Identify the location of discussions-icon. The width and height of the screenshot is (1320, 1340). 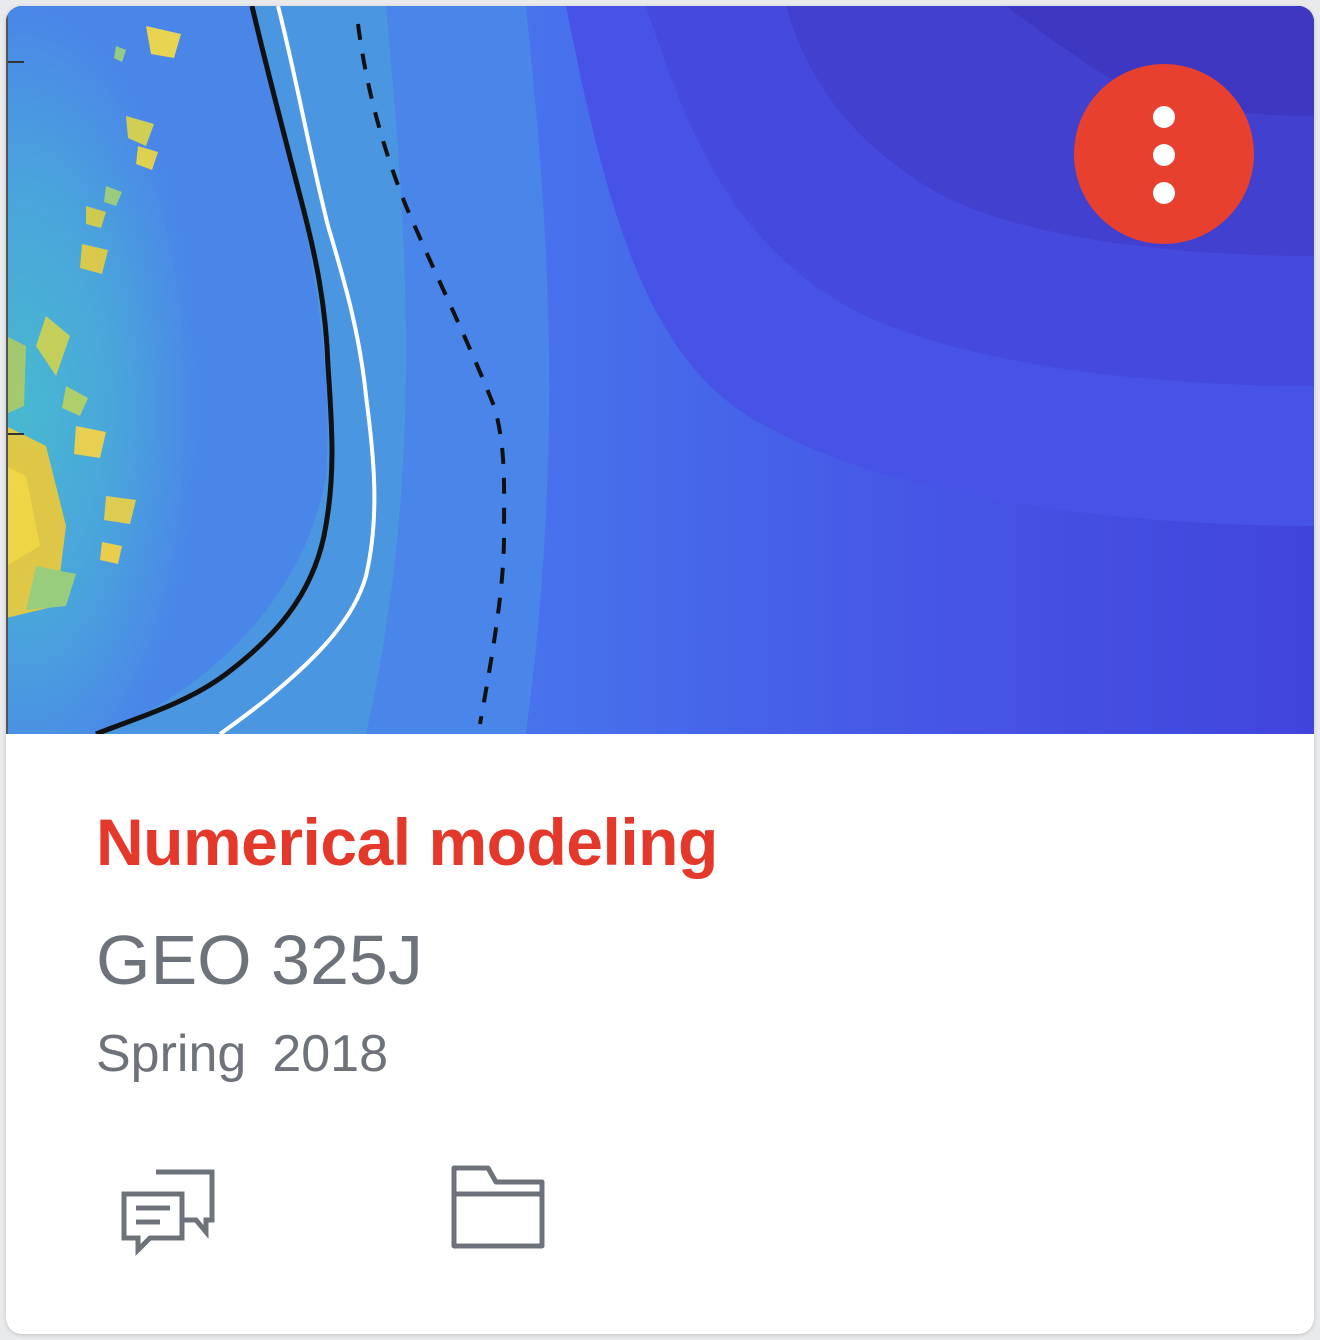
(168, 1213).